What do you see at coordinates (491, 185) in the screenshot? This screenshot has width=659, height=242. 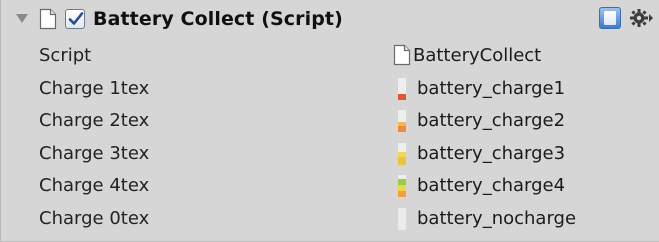 I see `texture-field-charge4: battery_charge4` at bounding box center [491, 185].